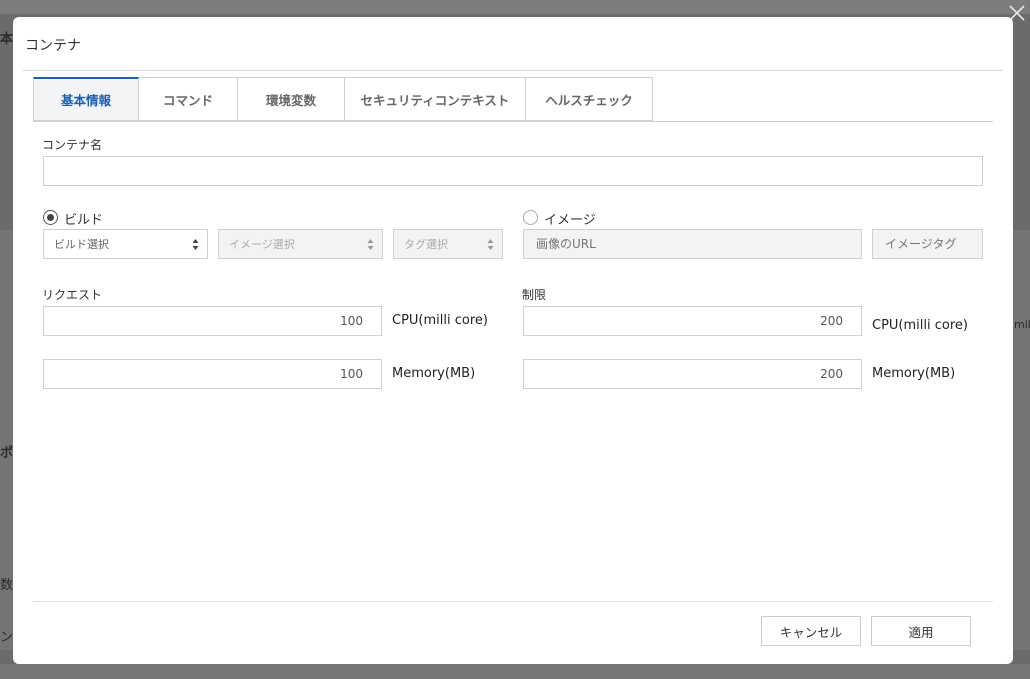 The width and height of the screenshot is (1030, 679). I want to click on limit-label: 制限, so click(534, 295).